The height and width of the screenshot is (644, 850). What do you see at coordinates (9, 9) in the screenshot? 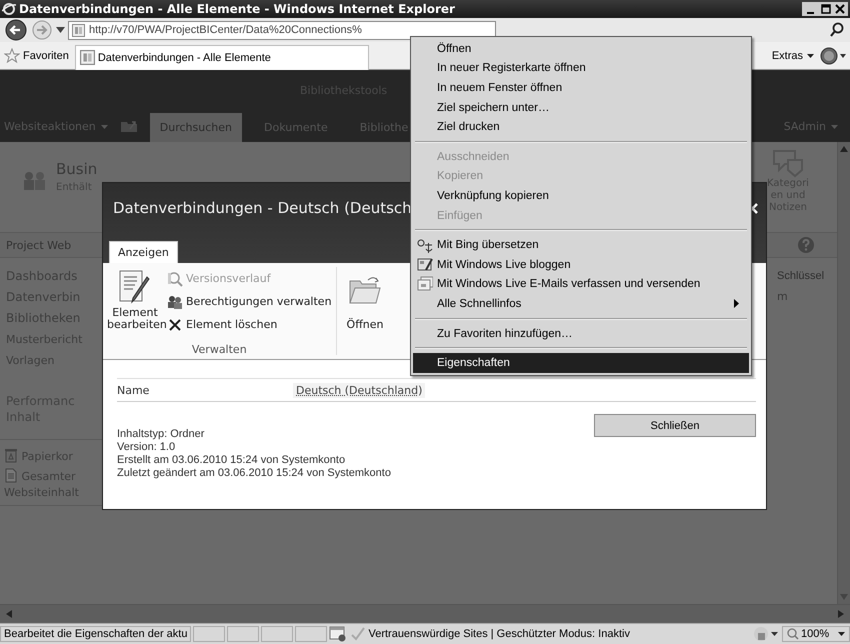
I see `browser-logo-icon` at bounding box center [9, 9].